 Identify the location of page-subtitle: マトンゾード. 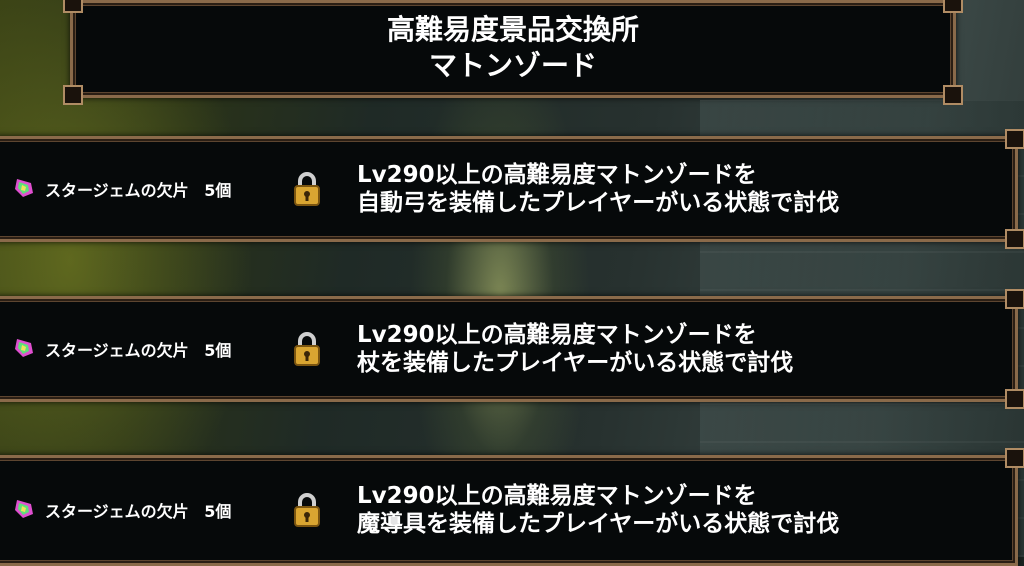
(512, 65).